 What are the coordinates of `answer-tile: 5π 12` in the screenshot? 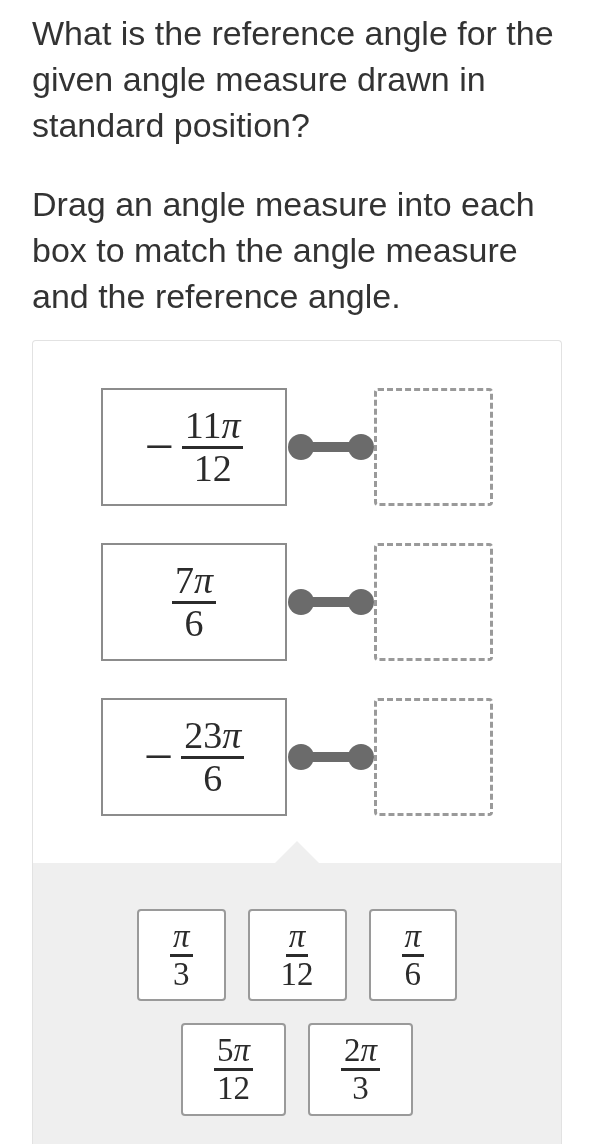 It's located at (233, 1069).